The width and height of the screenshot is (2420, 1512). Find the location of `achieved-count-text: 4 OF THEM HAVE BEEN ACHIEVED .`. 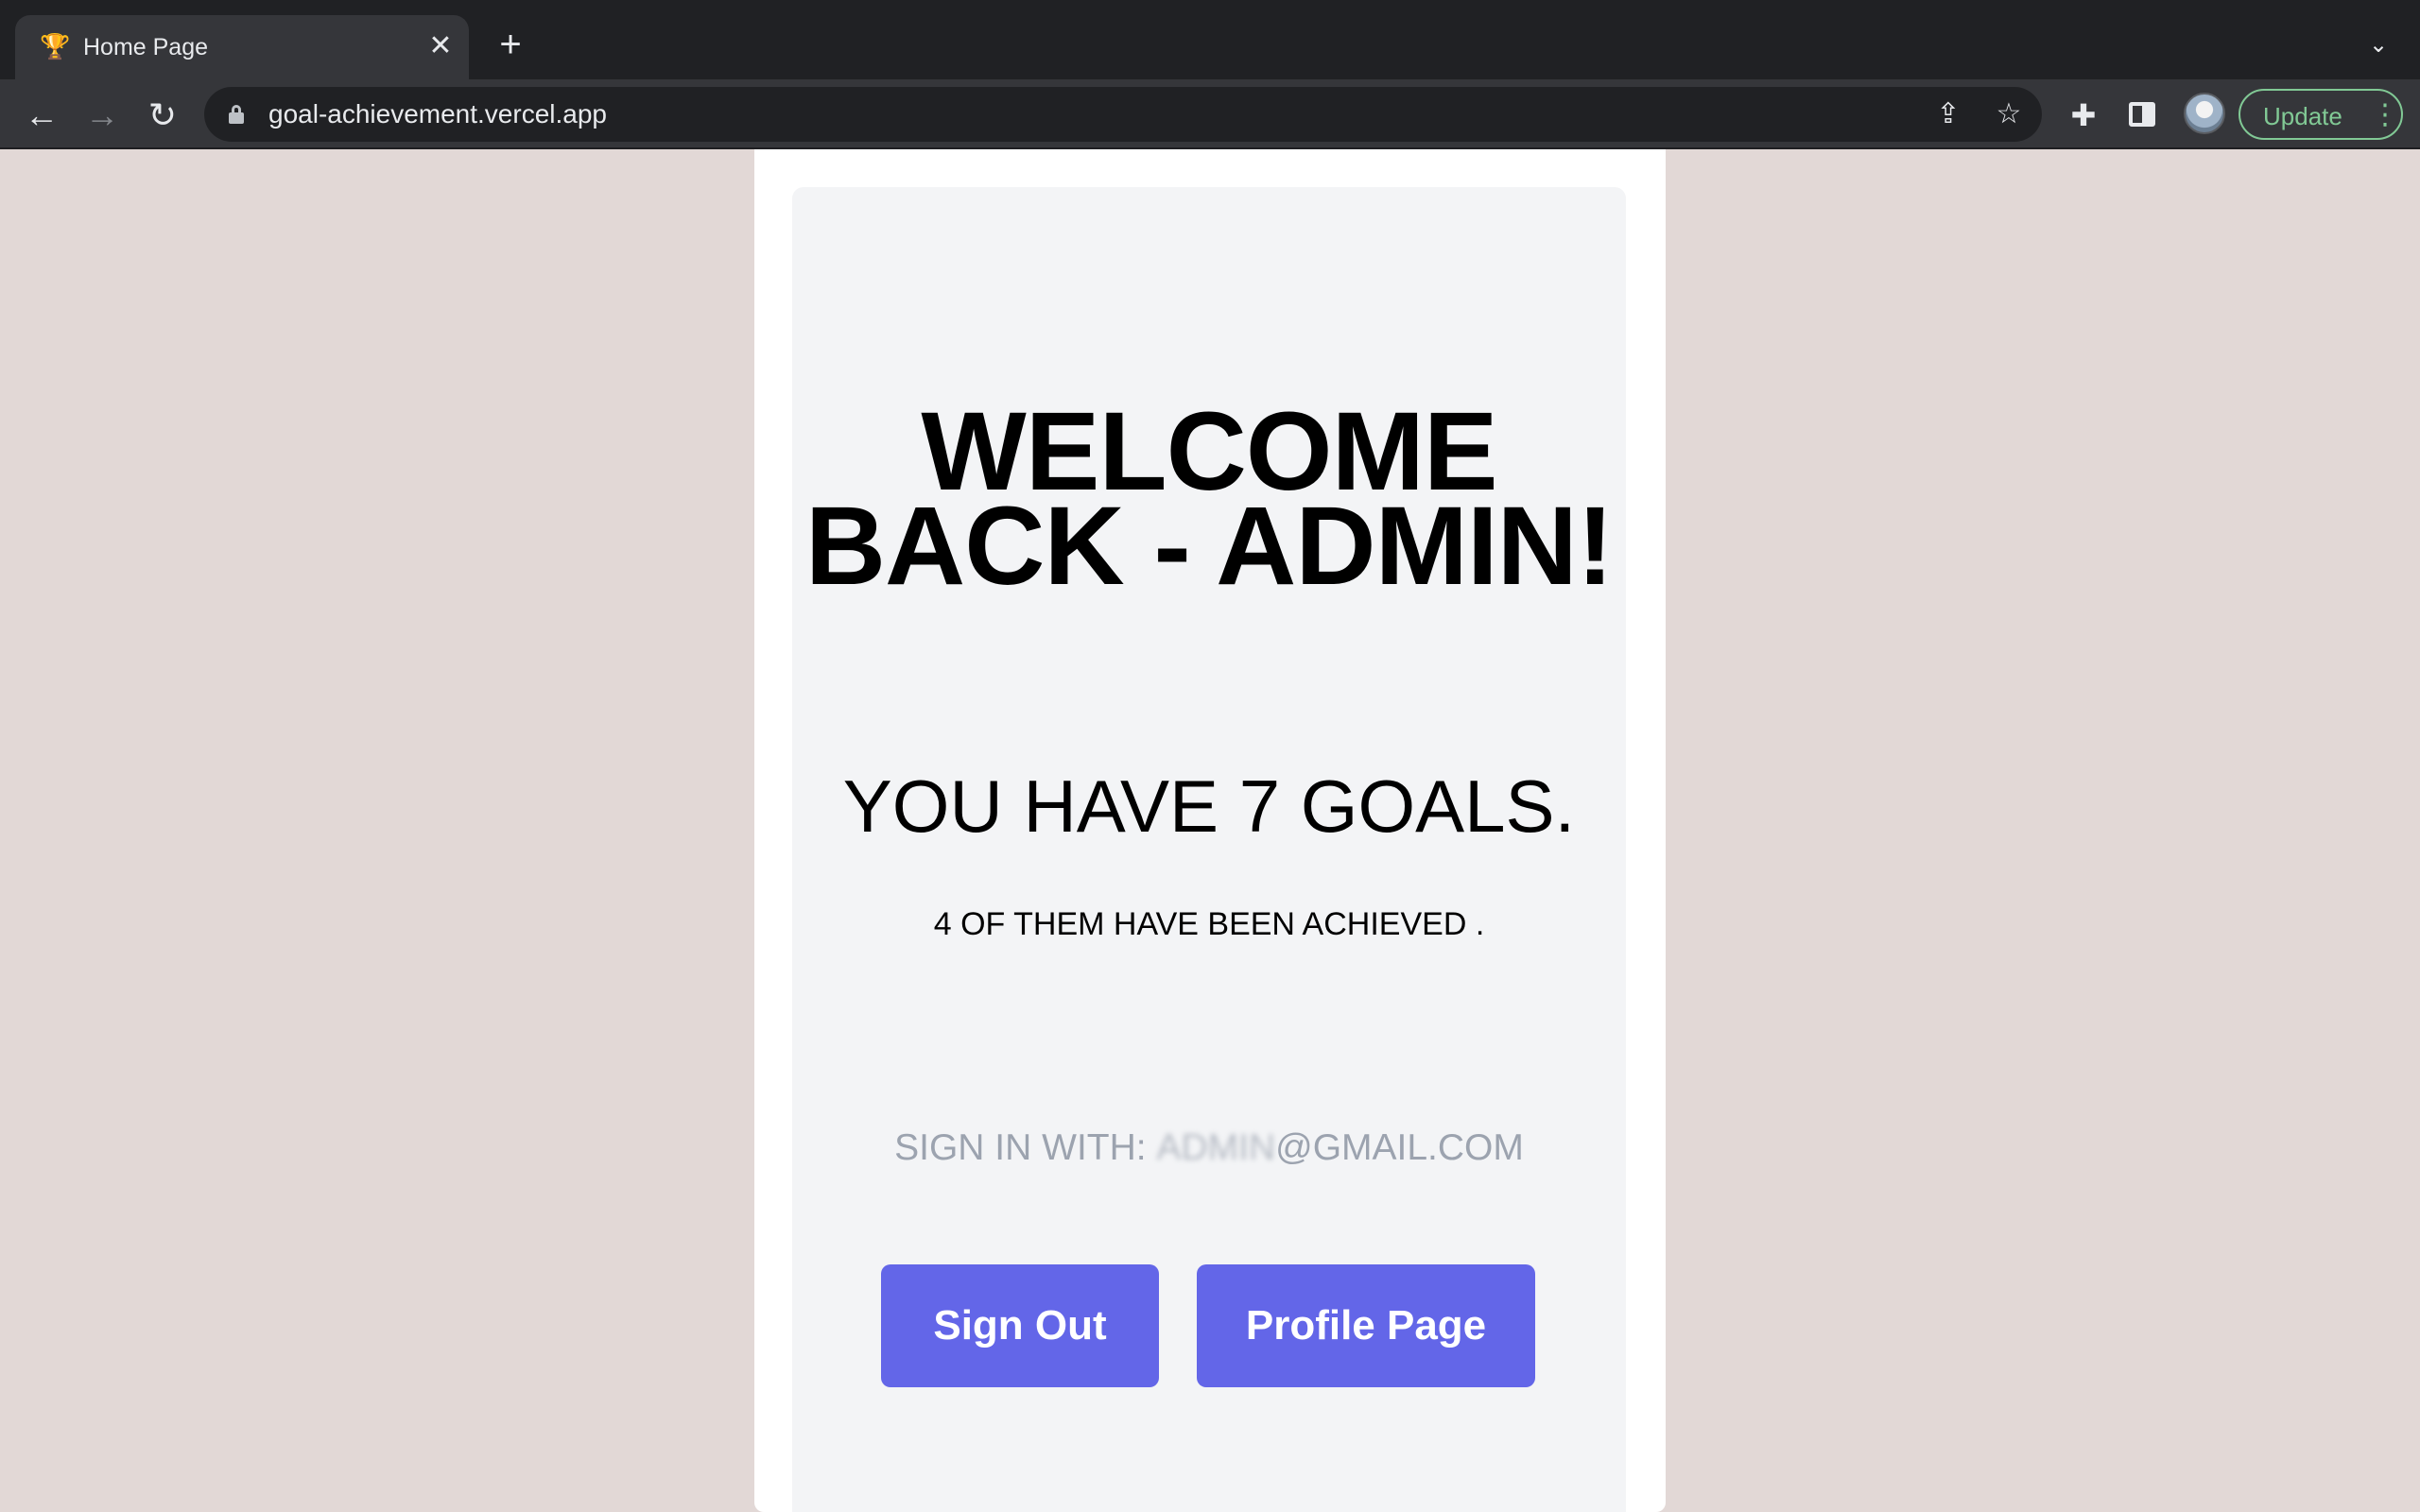

achieved-count-text: 4 OF THEM HAVE BEEN ACHIEVED . is located at coordinates (1209, 924).